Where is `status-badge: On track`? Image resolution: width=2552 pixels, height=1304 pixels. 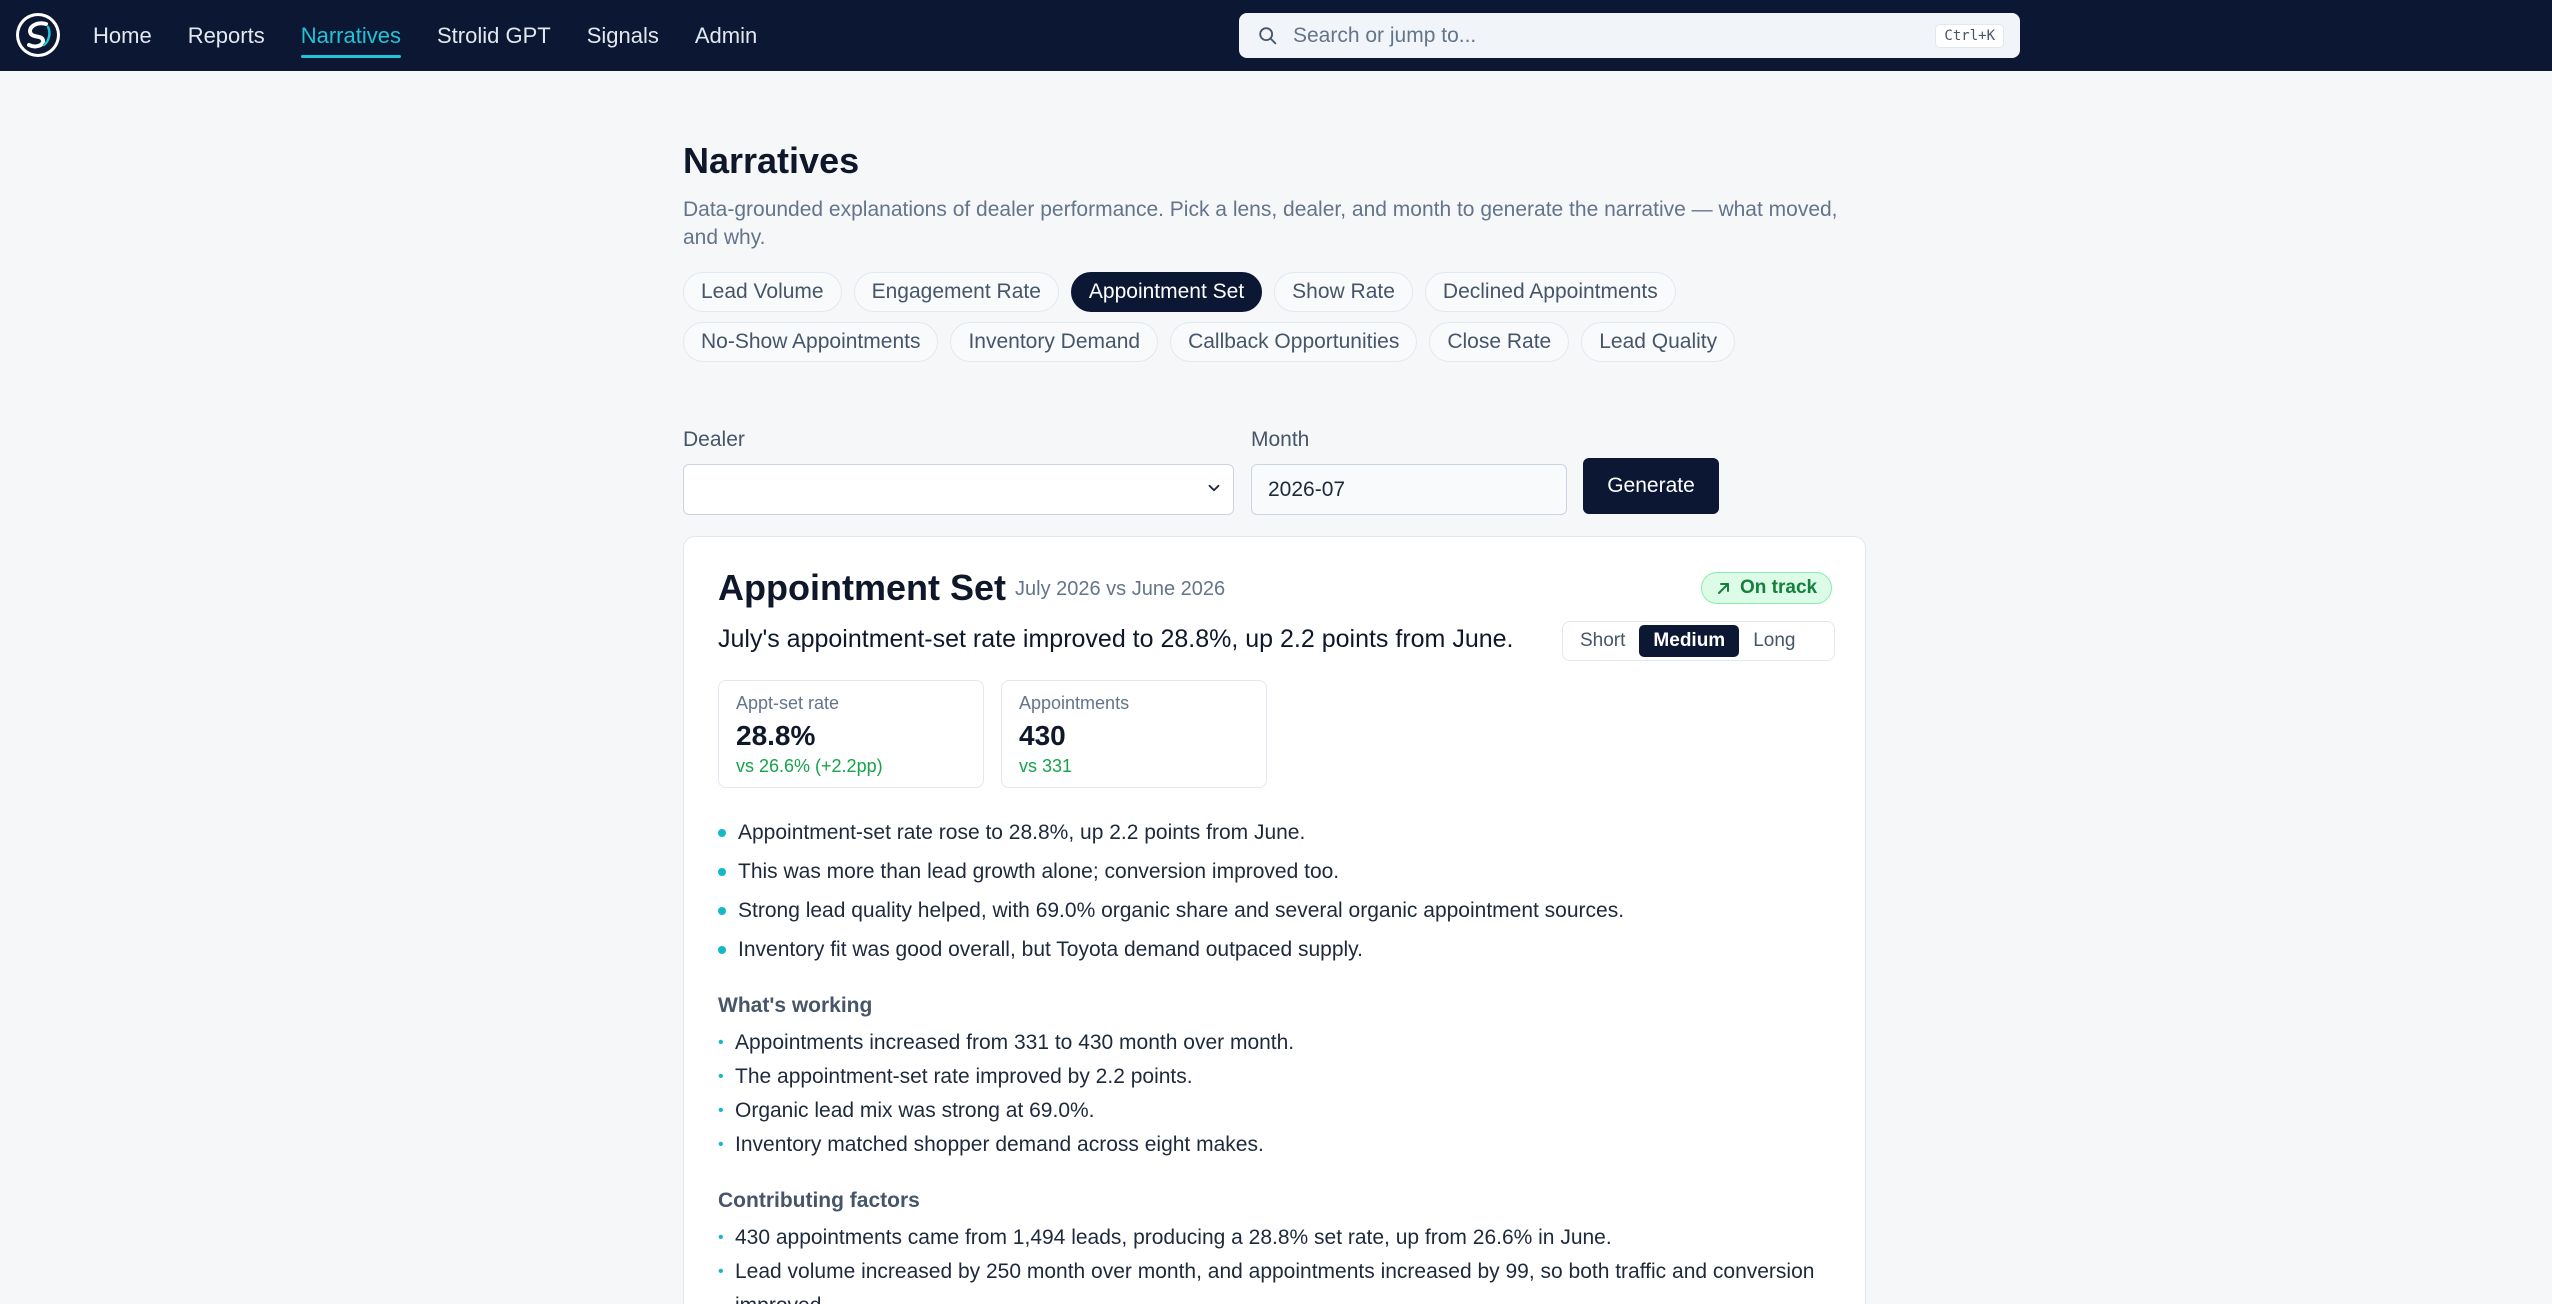
status-badge: On track is located at coordinates (1767, 588).